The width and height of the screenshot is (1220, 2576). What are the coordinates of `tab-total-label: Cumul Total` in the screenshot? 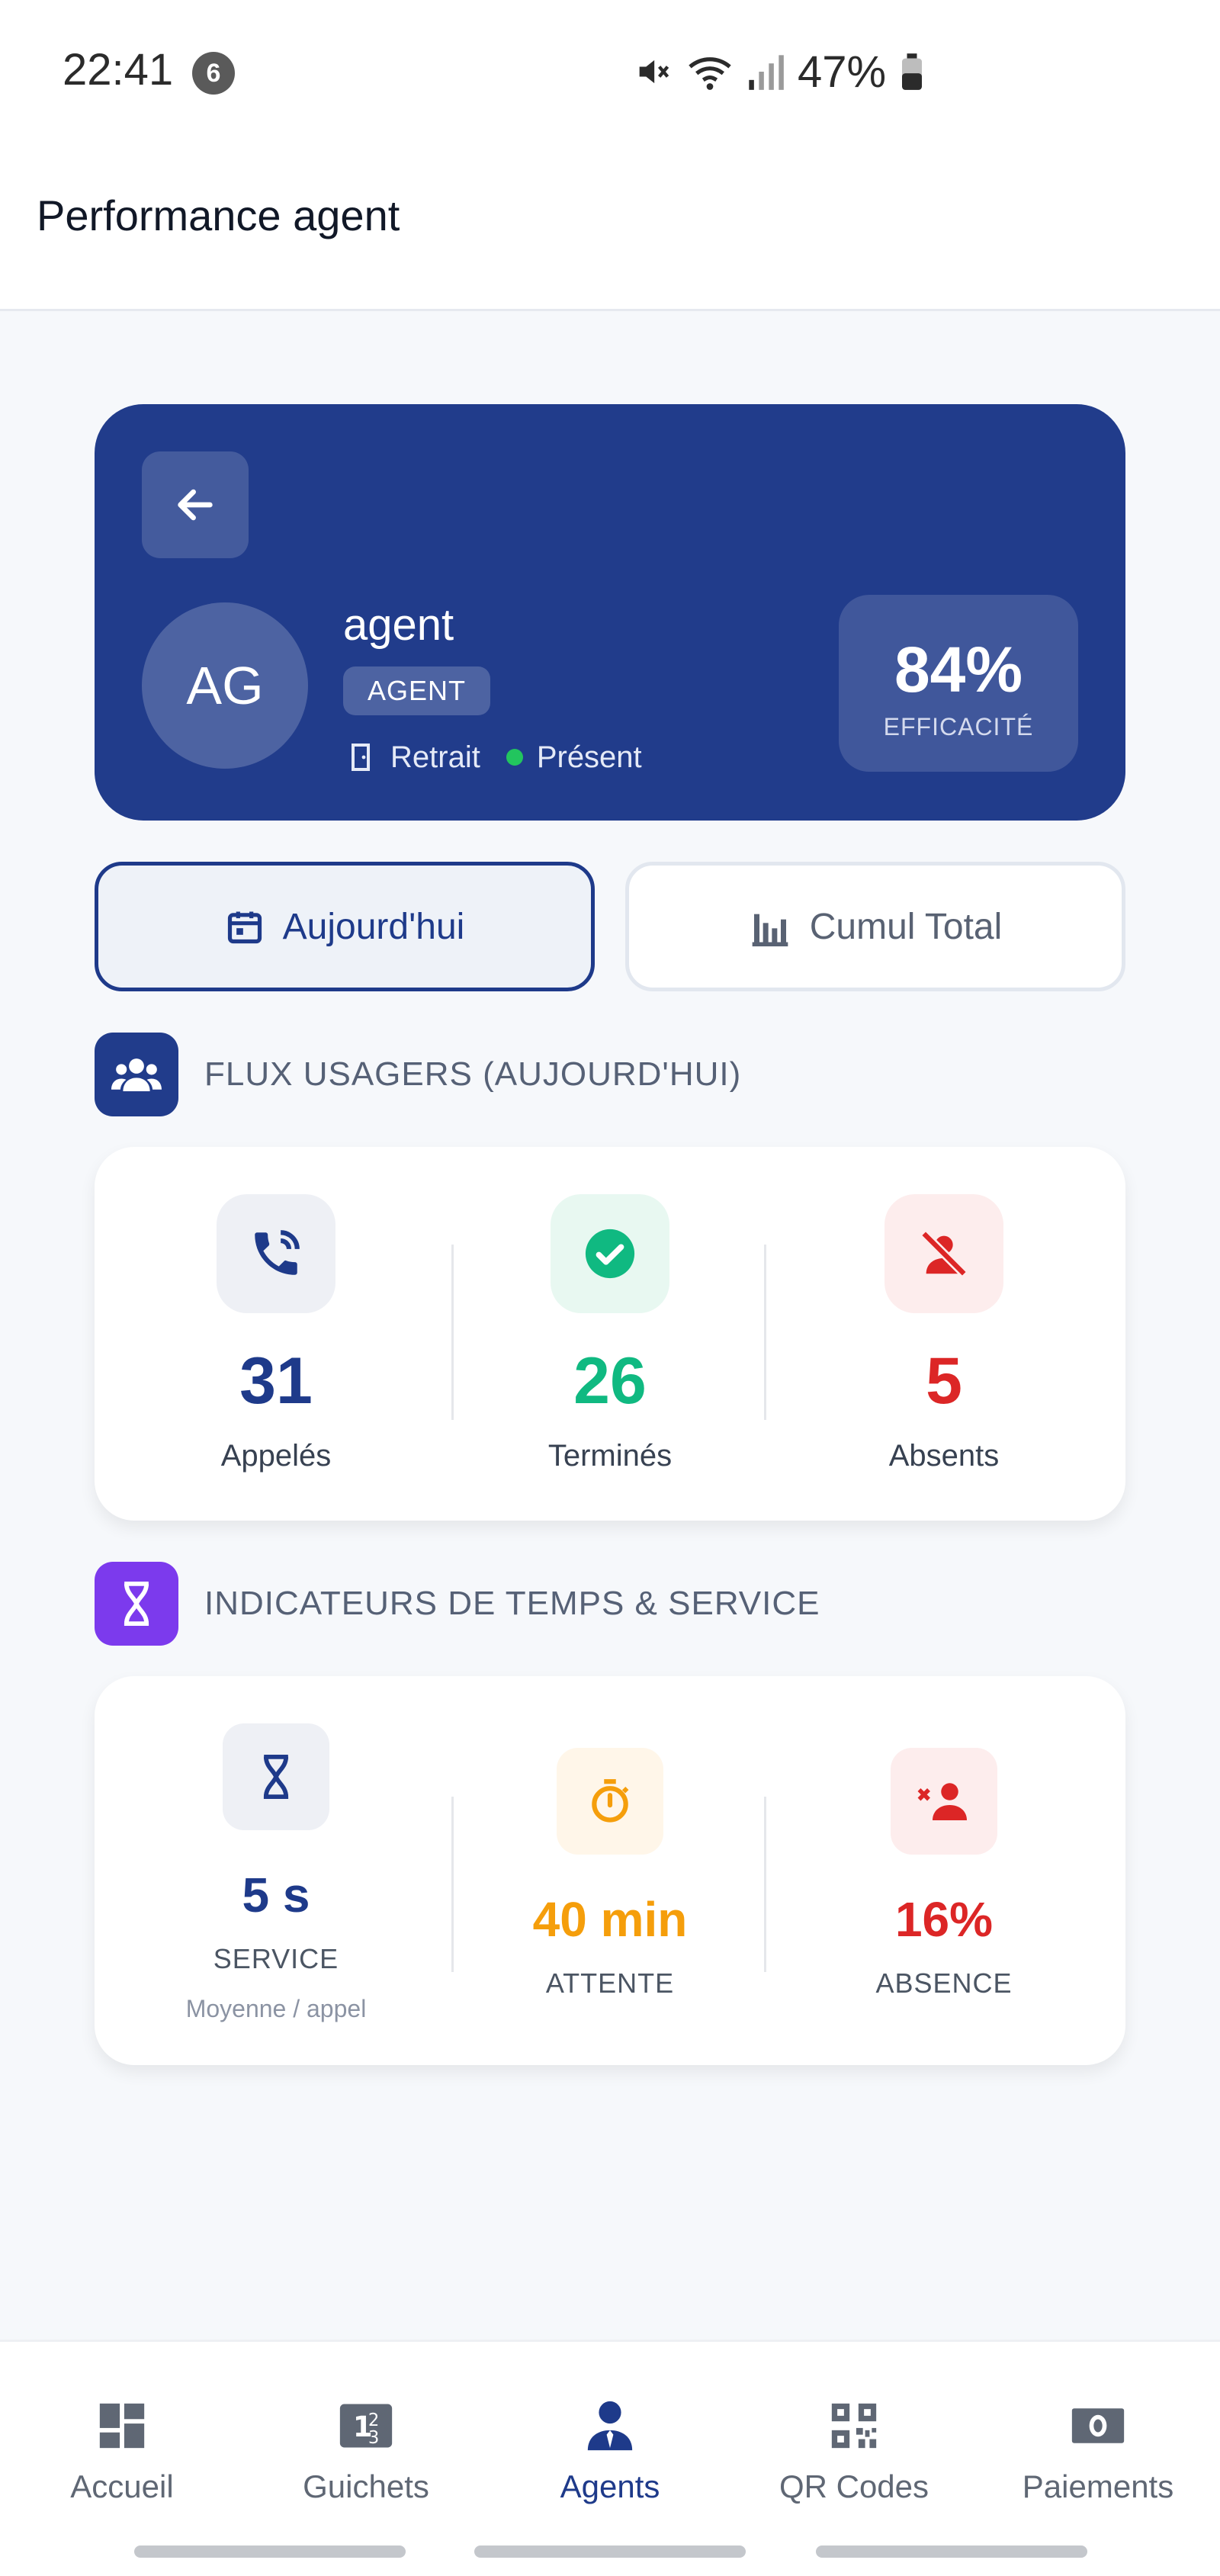 It's located at (906, 926).